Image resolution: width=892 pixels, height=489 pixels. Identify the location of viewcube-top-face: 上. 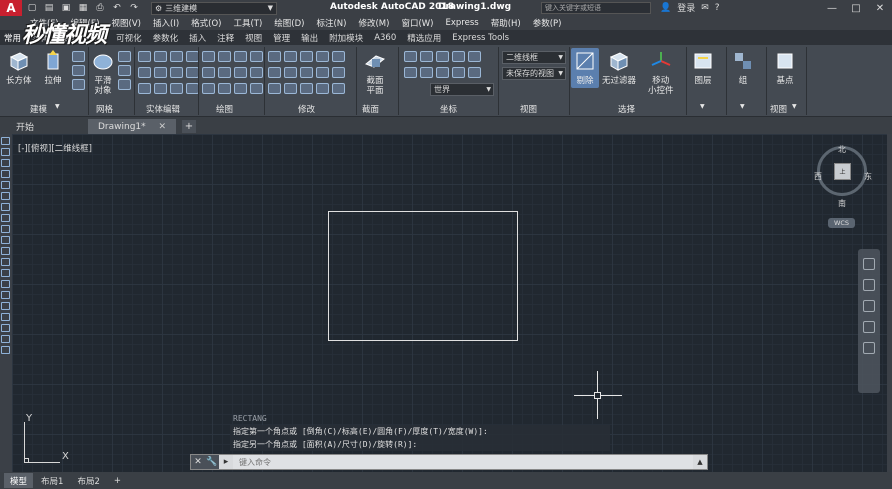
(842, 171).